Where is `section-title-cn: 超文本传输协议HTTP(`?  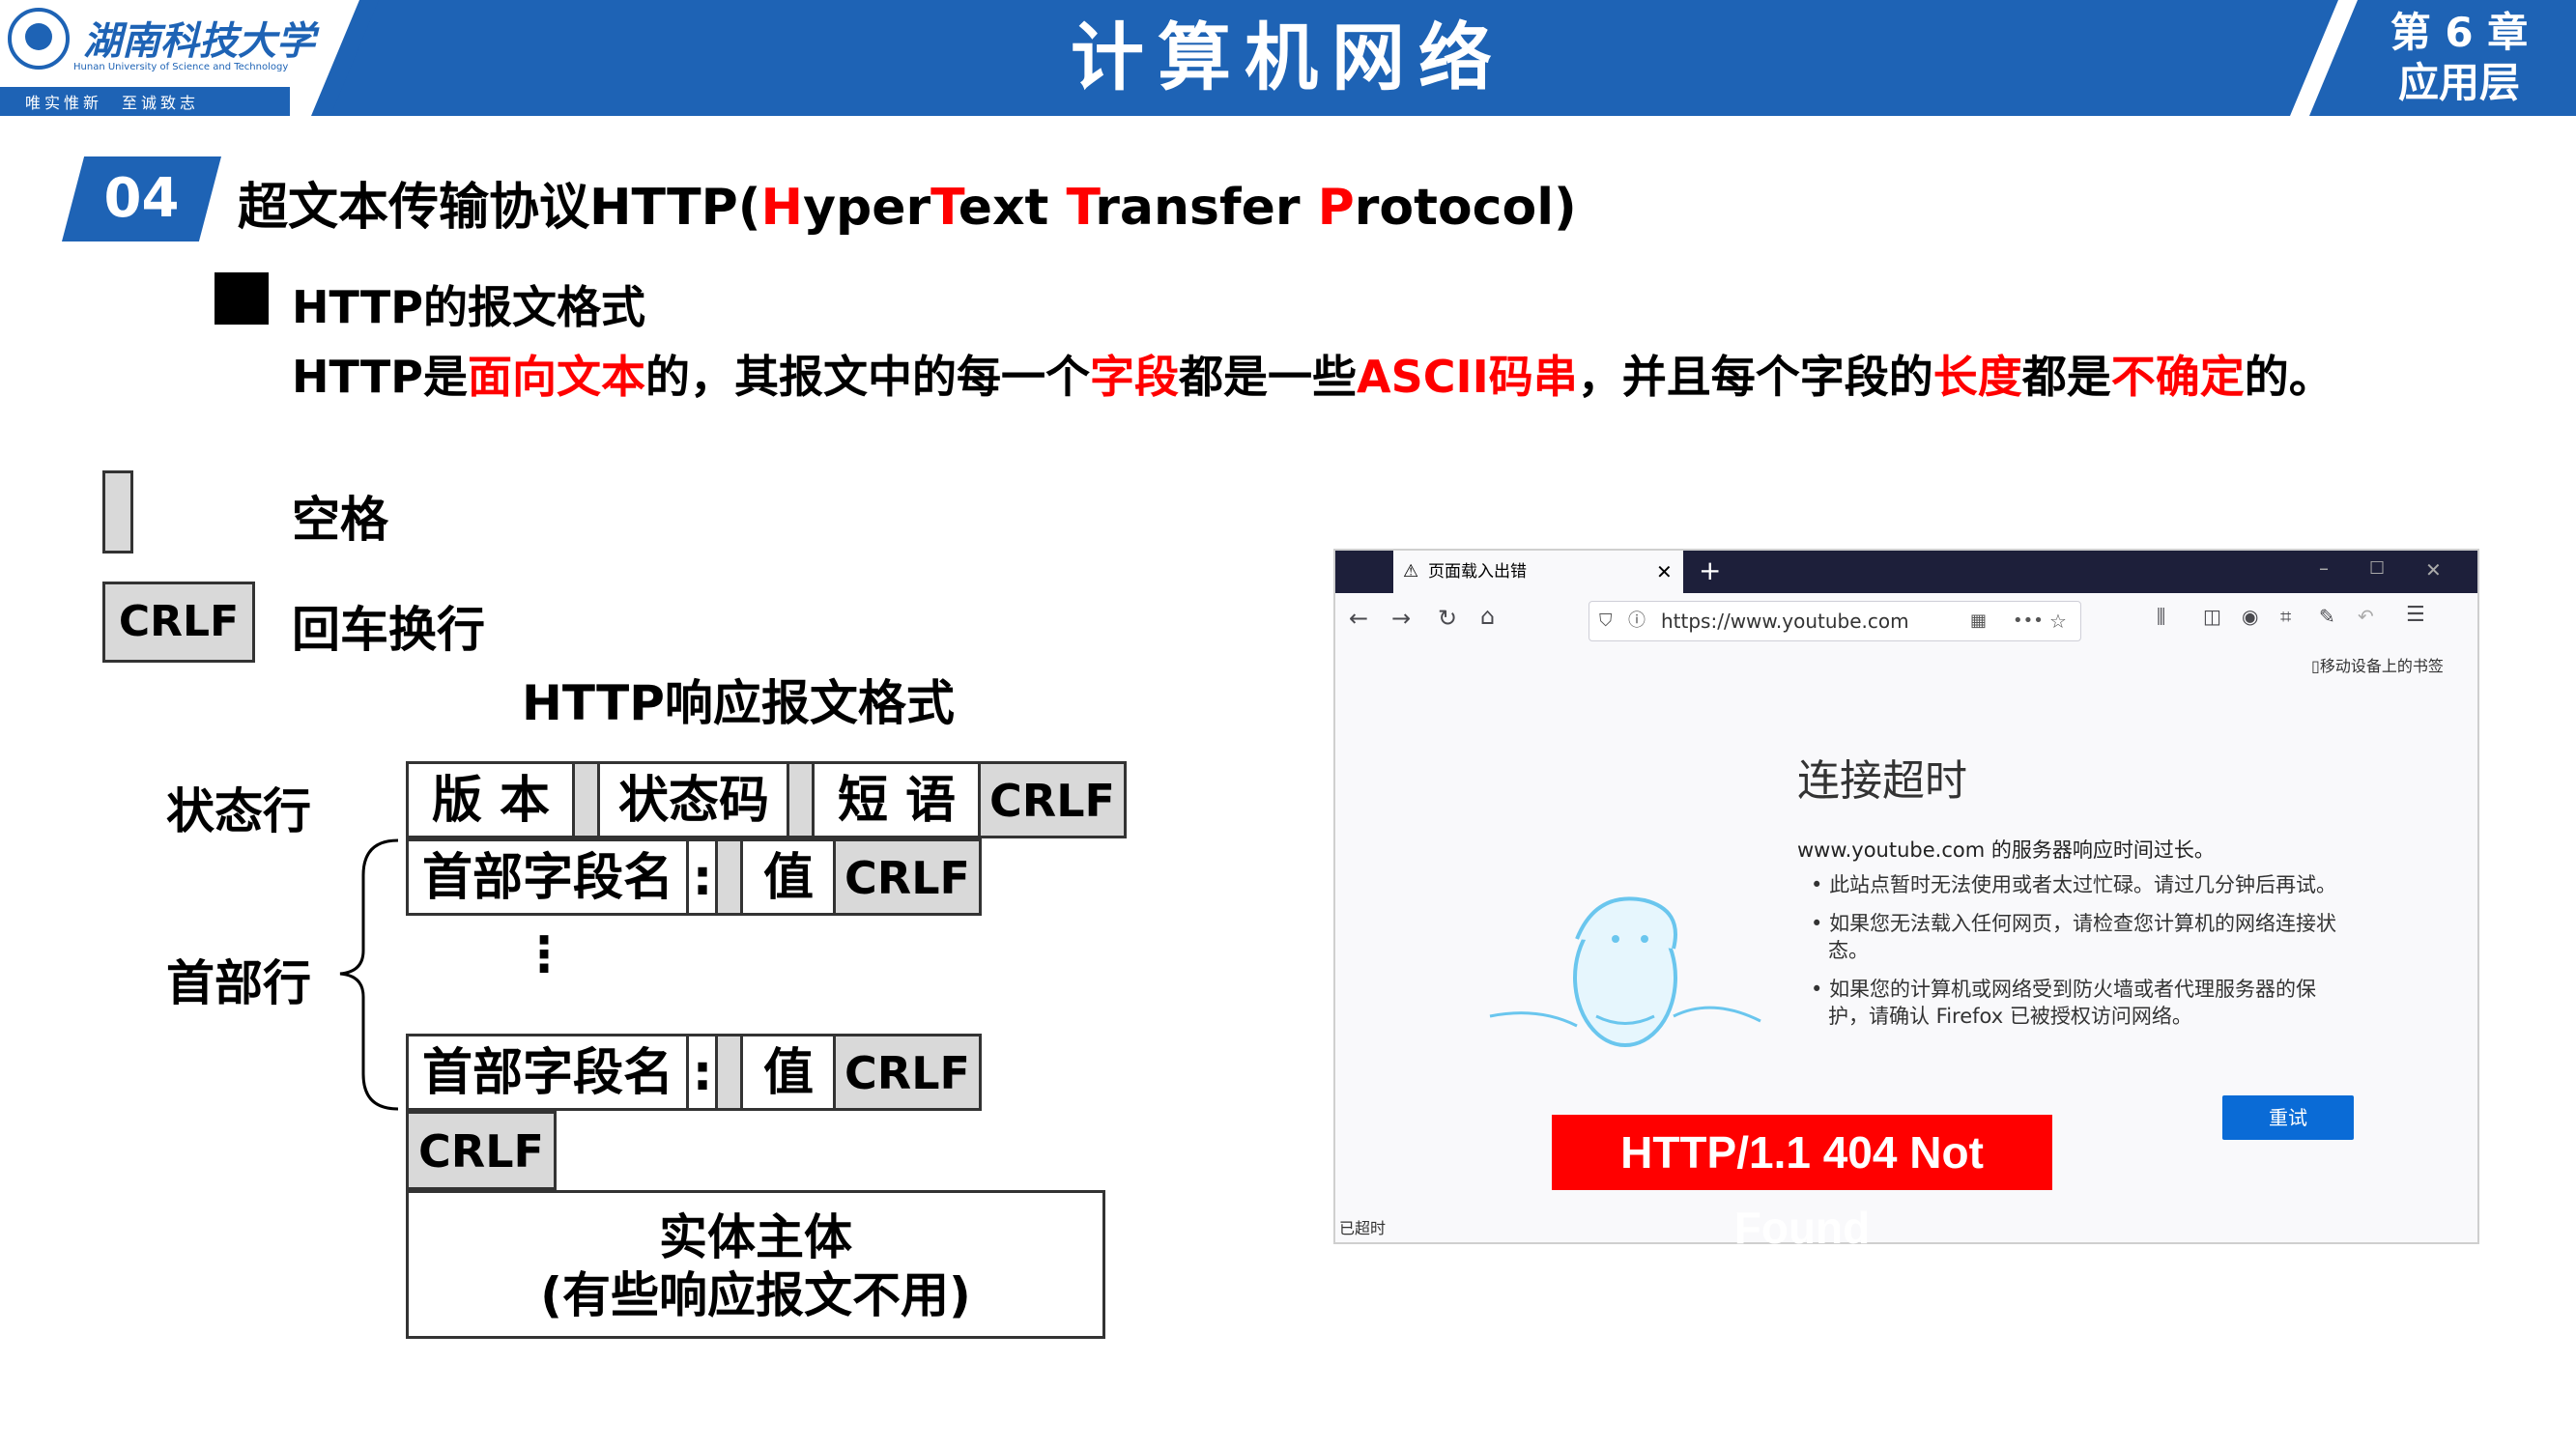
section-title-cn: 超文本传输协议HTTP( is located at coordinates (500, 208).